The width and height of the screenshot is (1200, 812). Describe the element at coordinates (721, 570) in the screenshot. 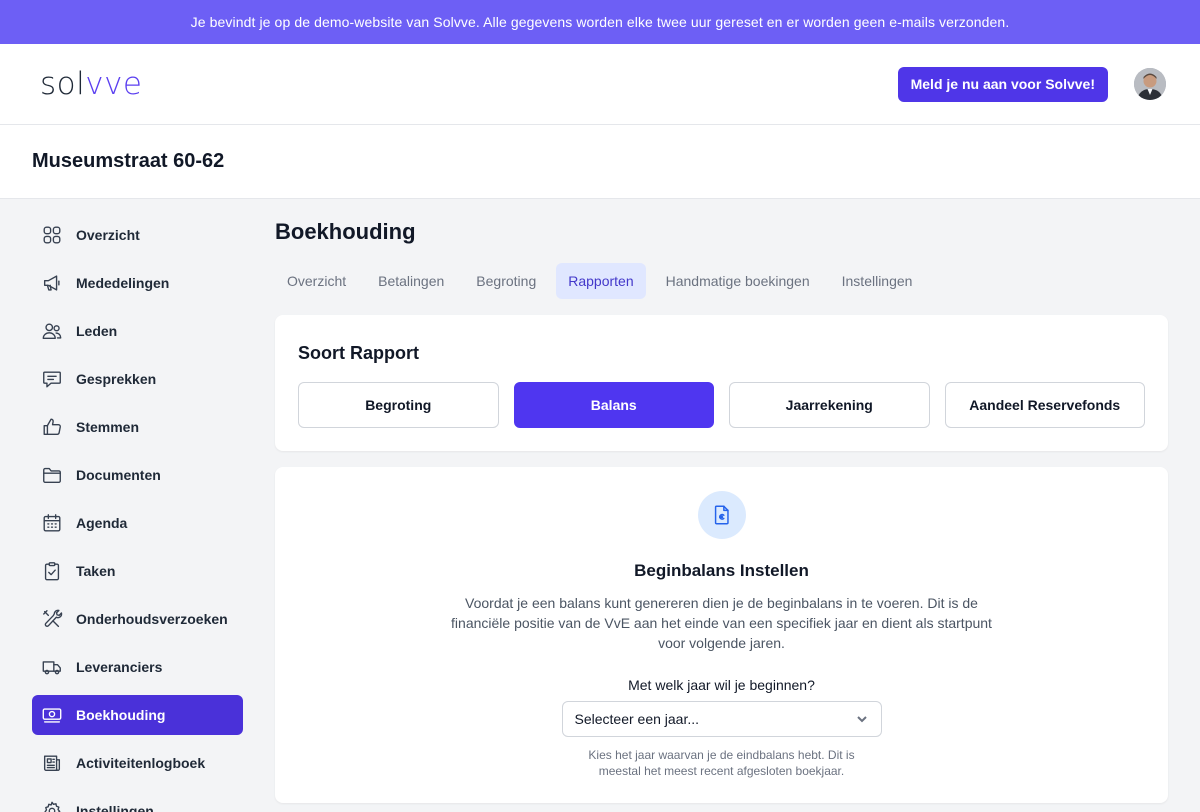

I see `opening-balance-title: Beginbalans Instellen` at that location.